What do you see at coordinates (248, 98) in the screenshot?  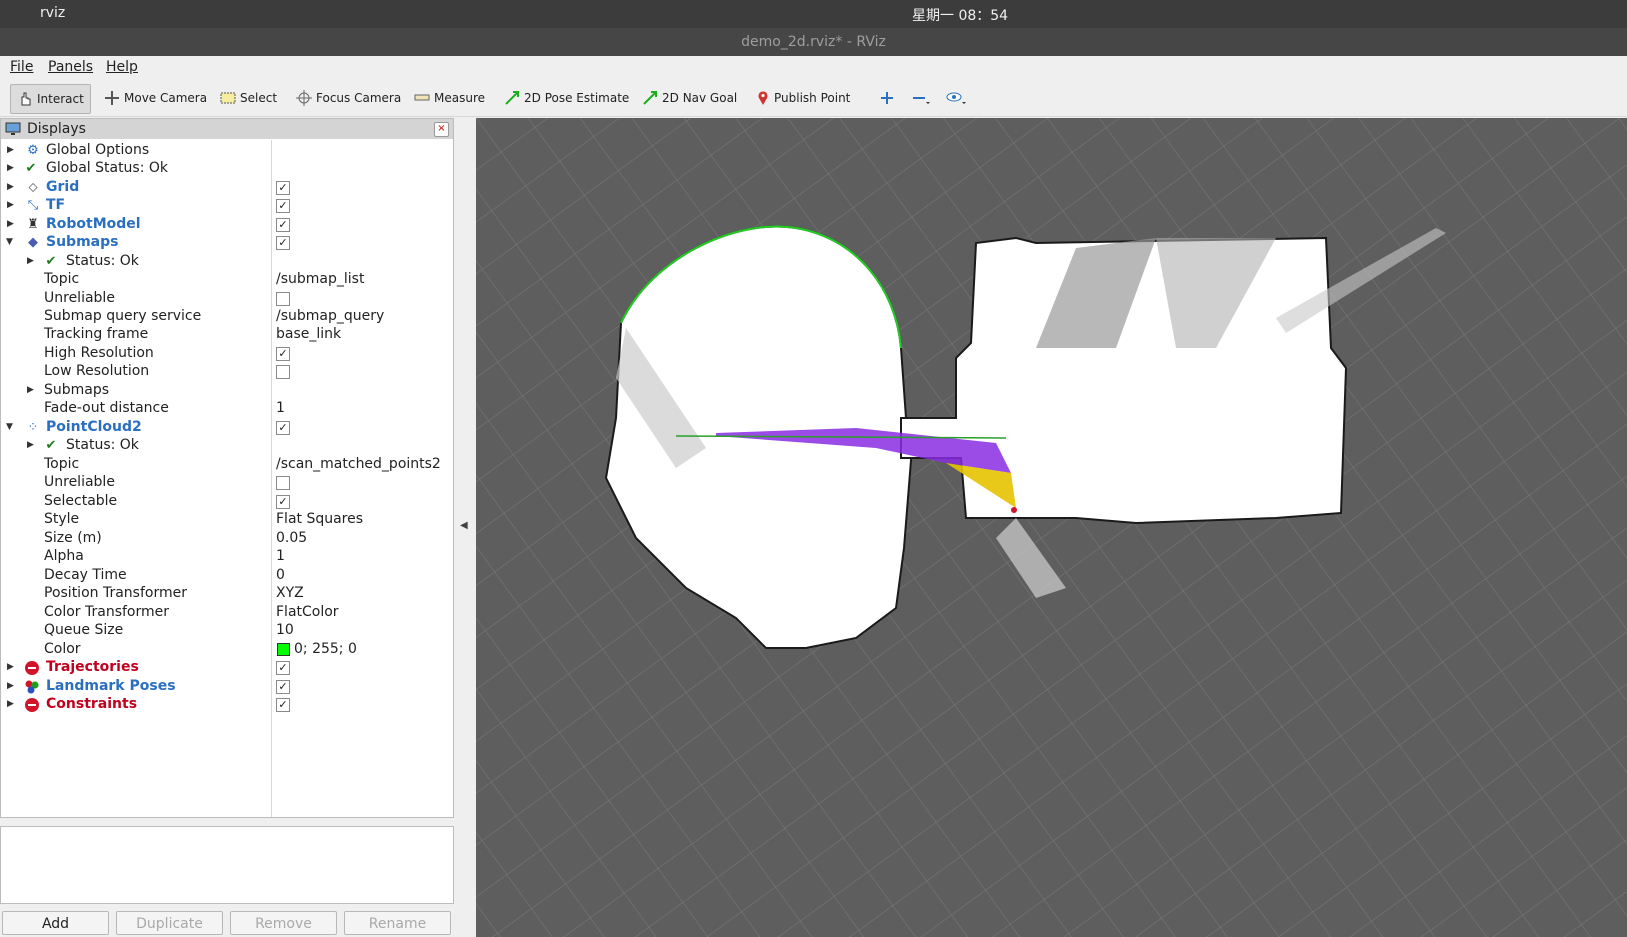 I see `select-tool-button: Select` at bounding box center [248, 98].